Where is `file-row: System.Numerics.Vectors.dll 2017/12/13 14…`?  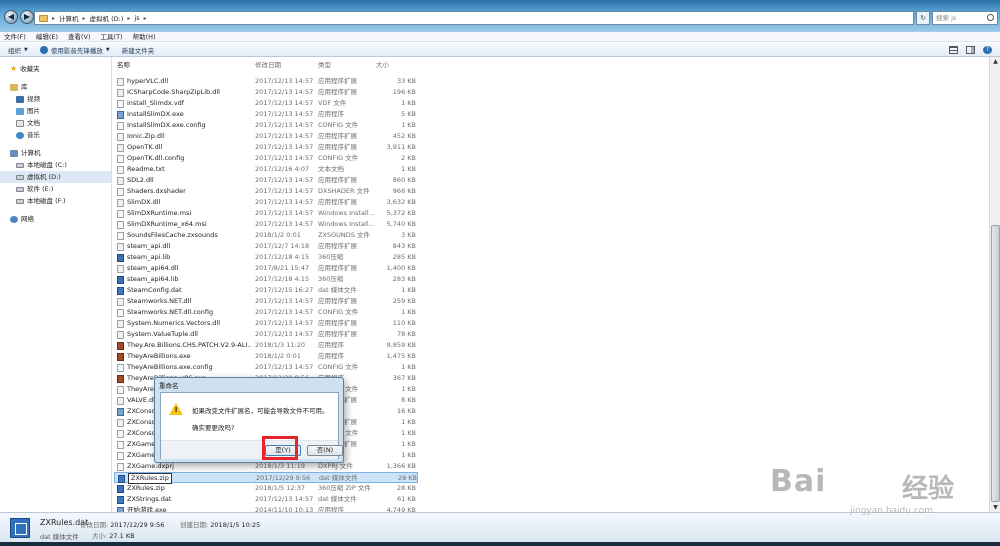
file-row: System.Numerics.Vectors.dll 2017/12/13 14… is located at coordinates (266, 323).